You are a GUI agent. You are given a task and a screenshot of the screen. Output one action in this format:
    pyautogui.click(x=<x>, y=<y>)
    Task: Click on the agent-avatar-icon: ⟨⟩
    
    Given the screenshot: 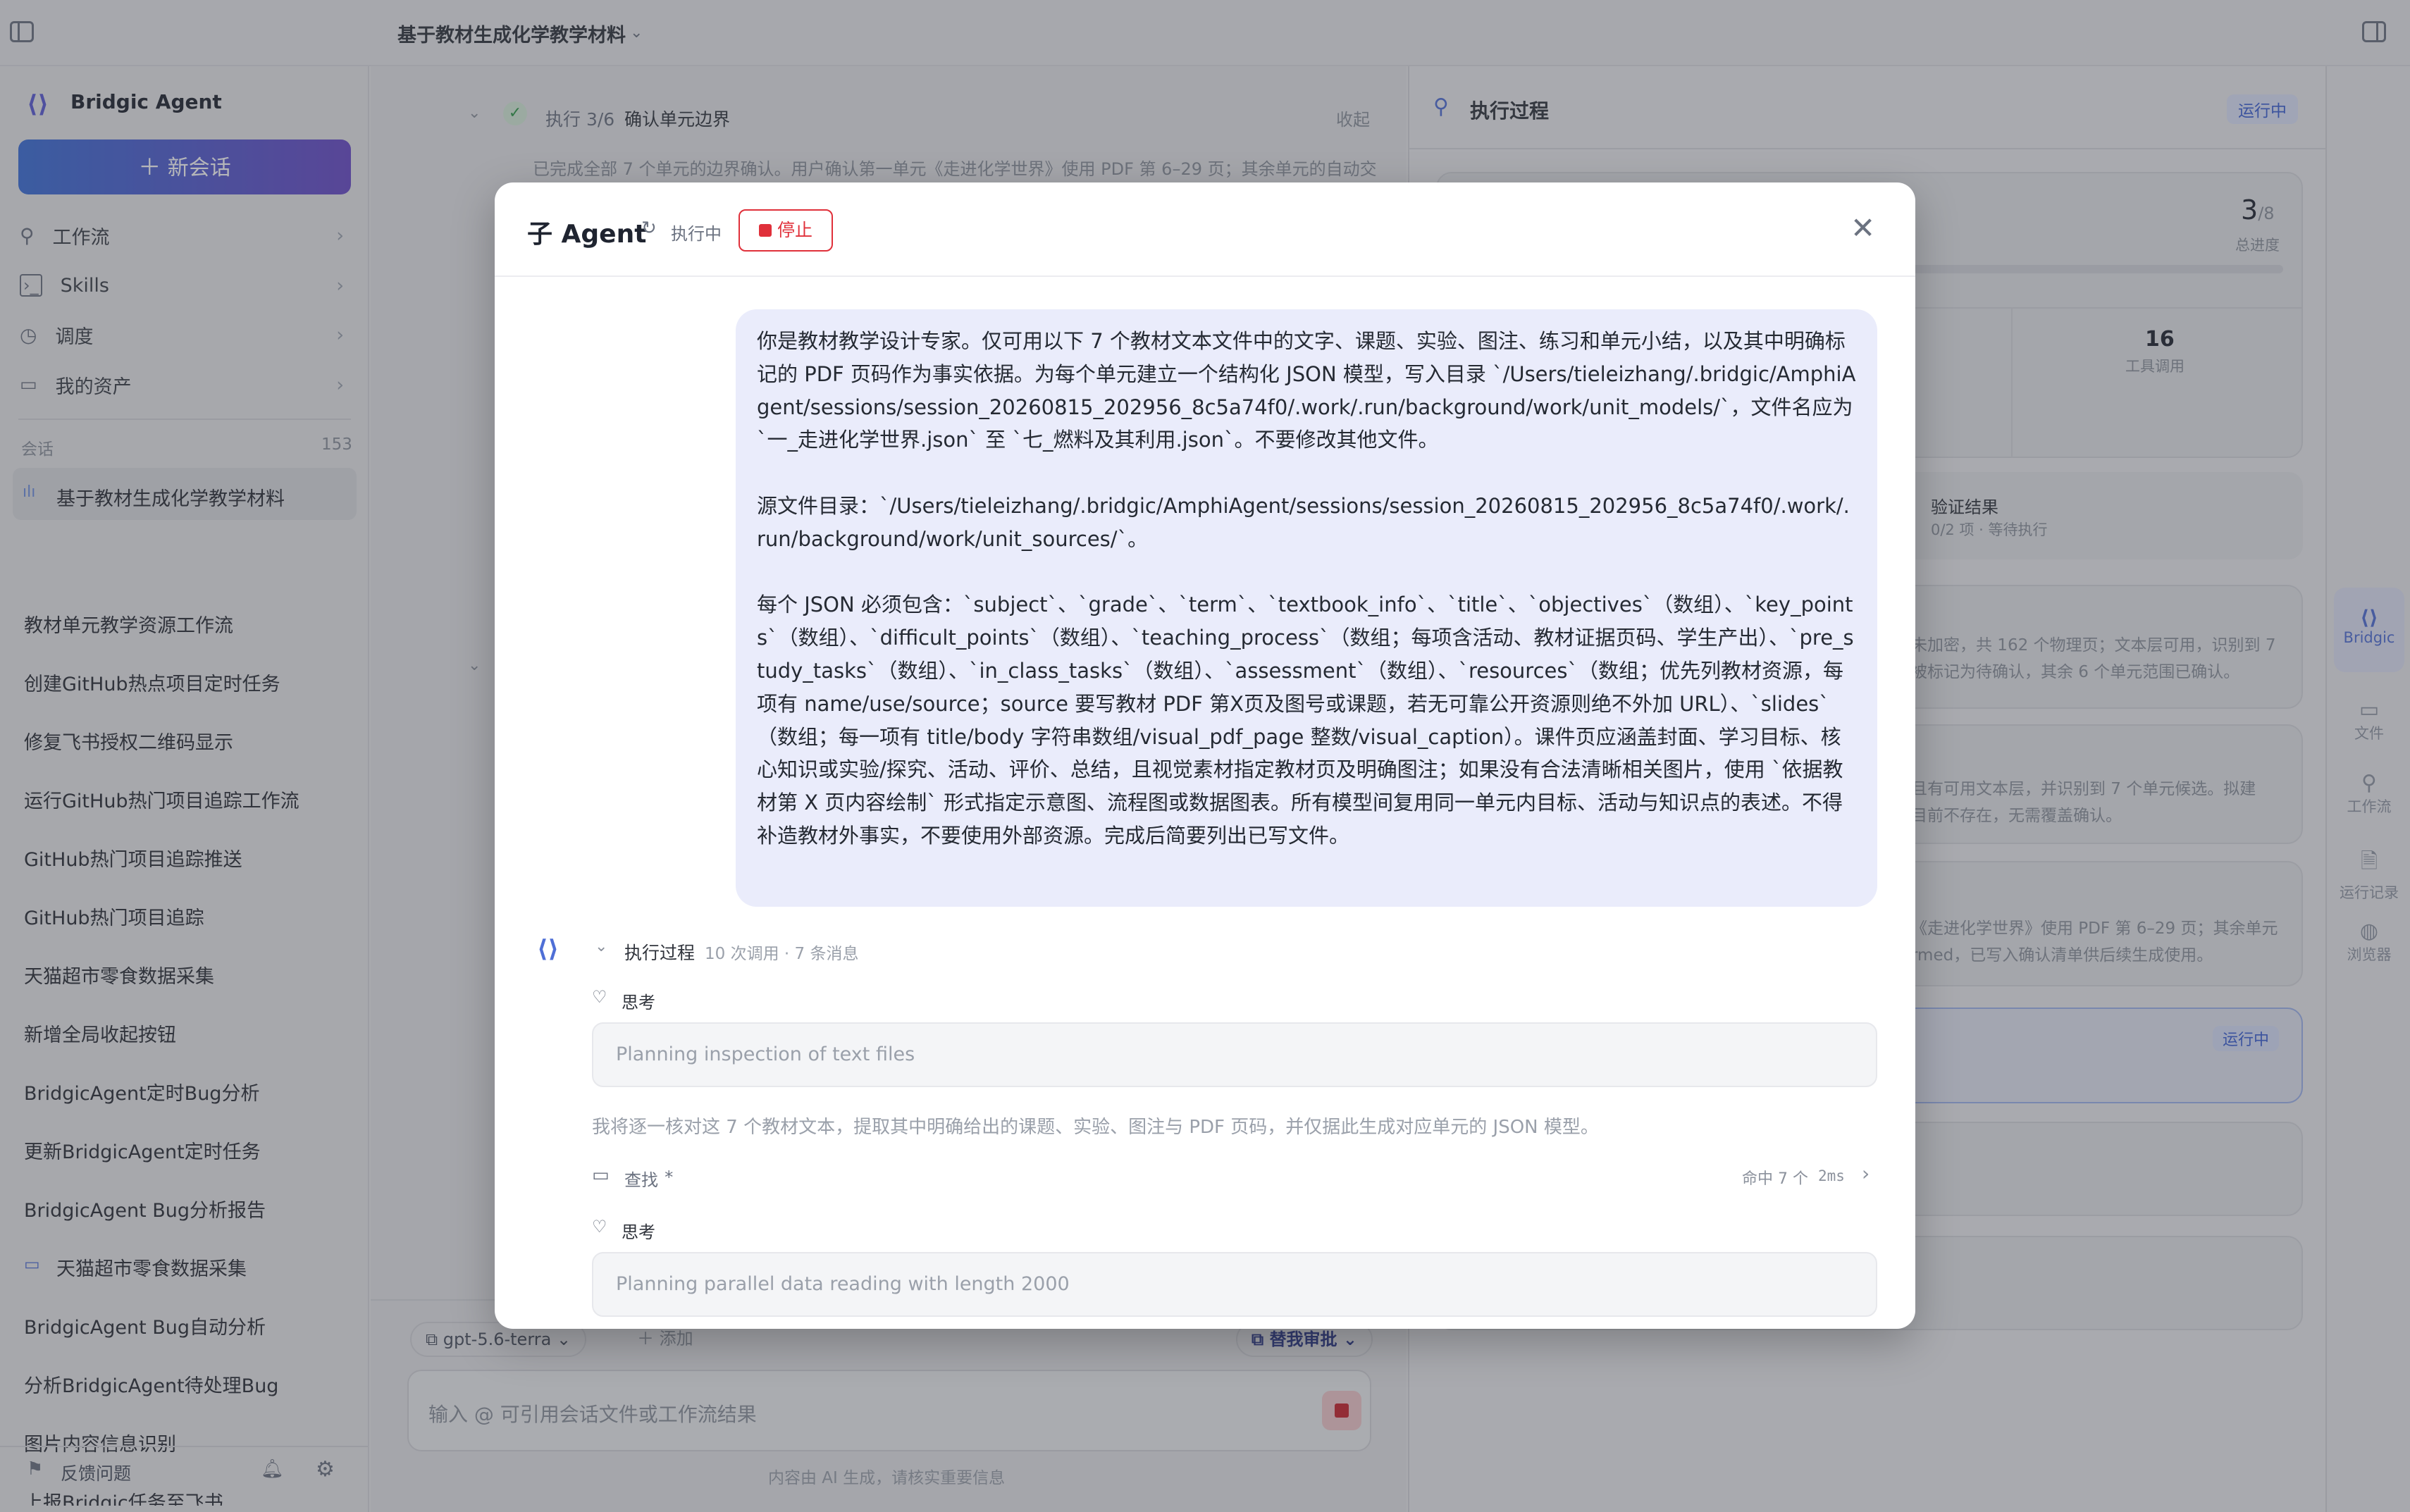 What is the action you would take?
    pyautogui.click(x=548, y=949)
    